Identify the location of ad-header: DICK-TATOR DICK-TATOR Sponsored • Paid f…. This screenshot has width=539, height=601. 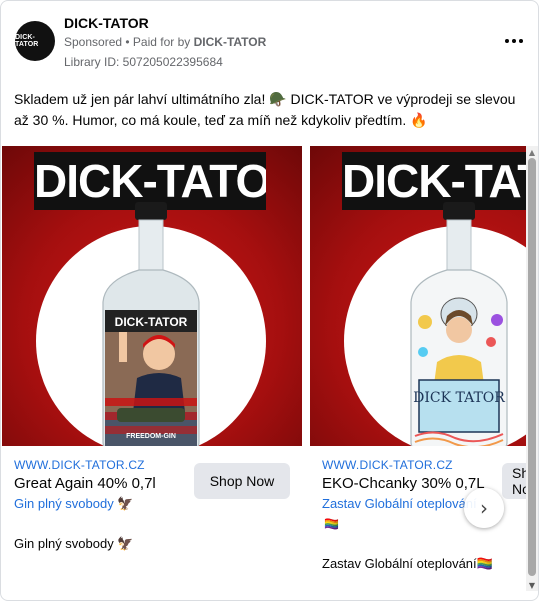
(269, 41).